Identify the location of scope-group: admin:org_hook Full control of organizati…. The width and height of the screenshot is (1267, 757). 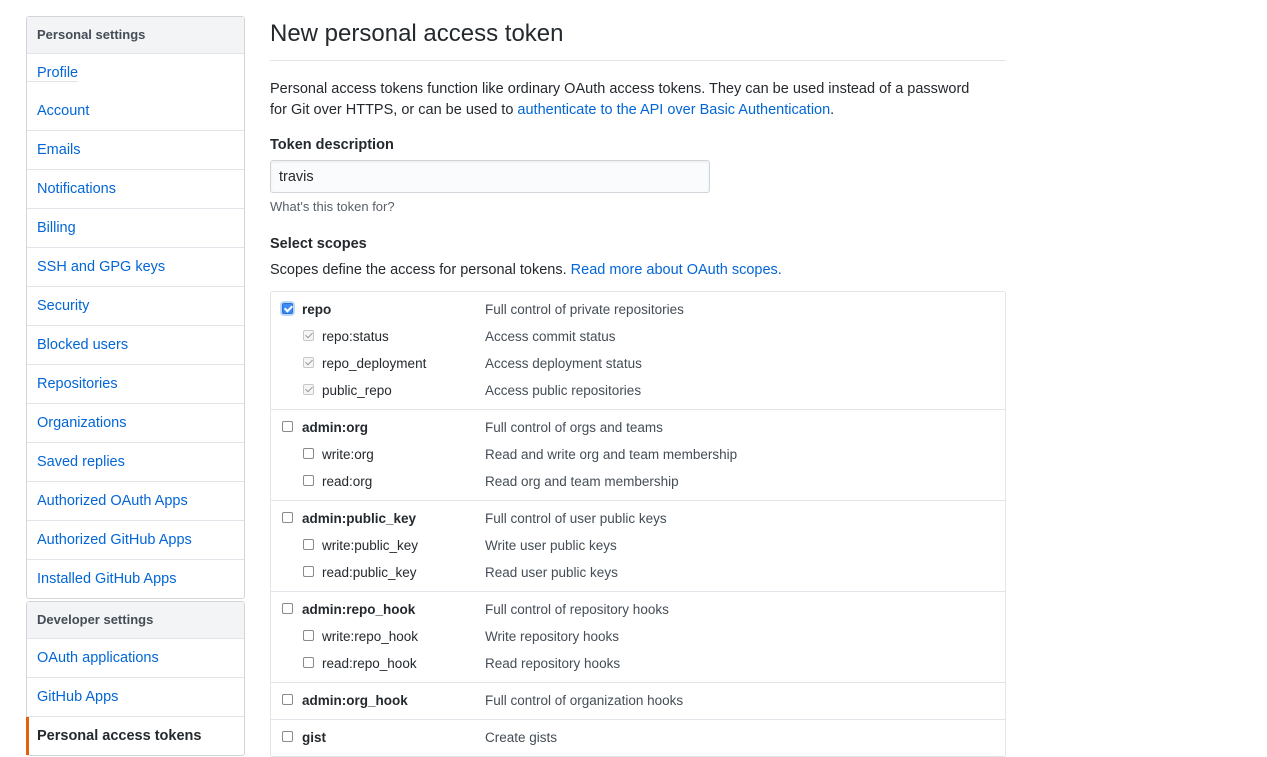
(638, 701).